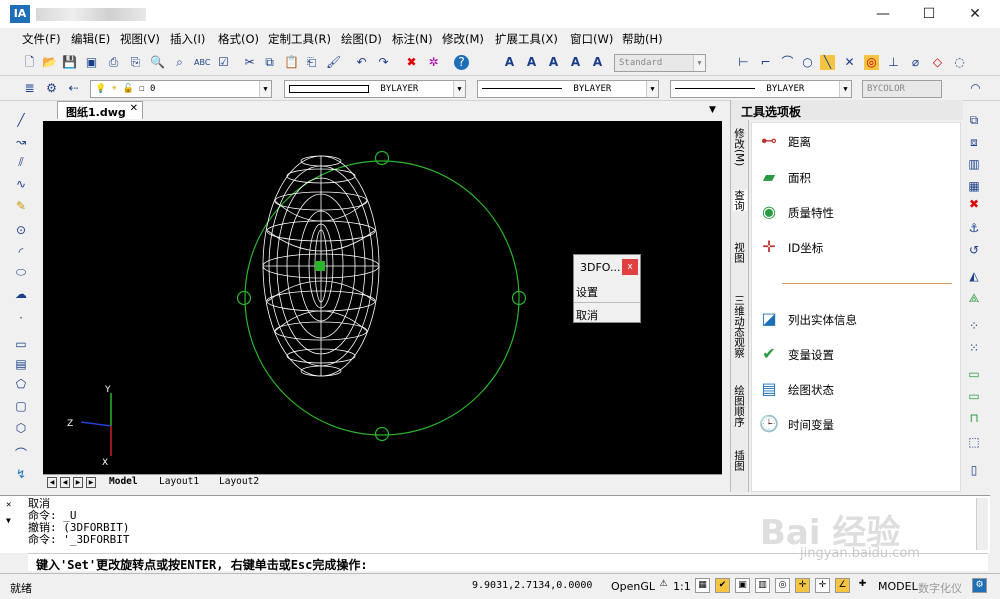 The image size is (1000, 599). Describe the element at coordinates (822, 585) in the screenshot. I see `otrack-icon: ✛` at that location.